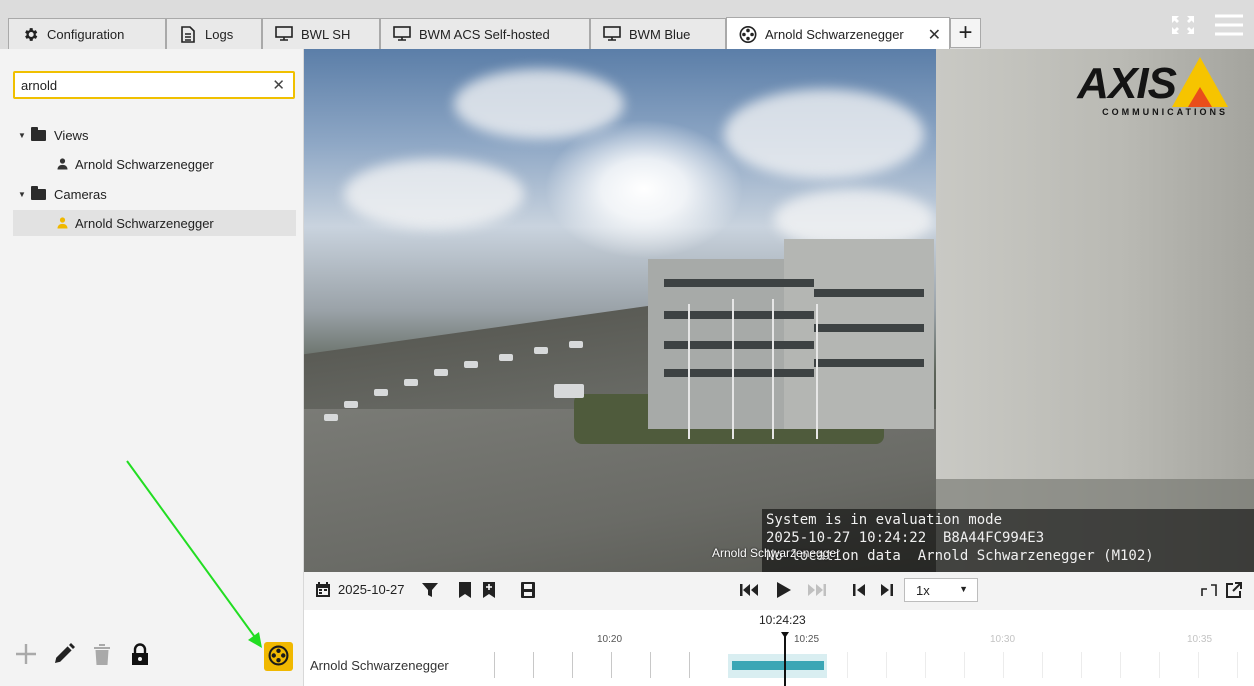 This screenshot has width=1254, height=686. What do you see at coordinates (1003, 639) in the screenshot?
I see `tick-label: 10:30` at bounding box center [1003, 639].